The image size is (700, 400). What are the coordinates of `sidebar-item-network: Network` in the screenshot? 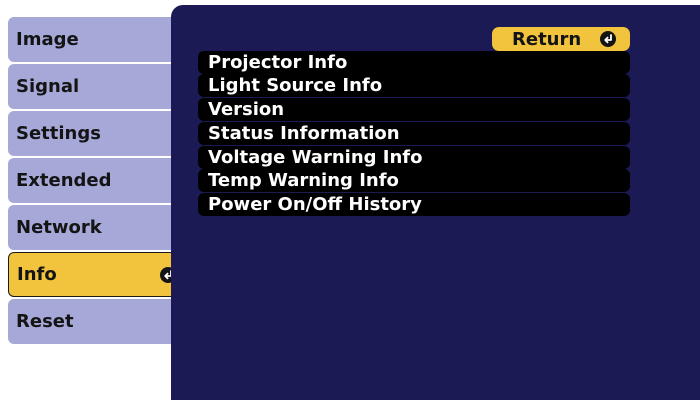 It's located at (96, 227).